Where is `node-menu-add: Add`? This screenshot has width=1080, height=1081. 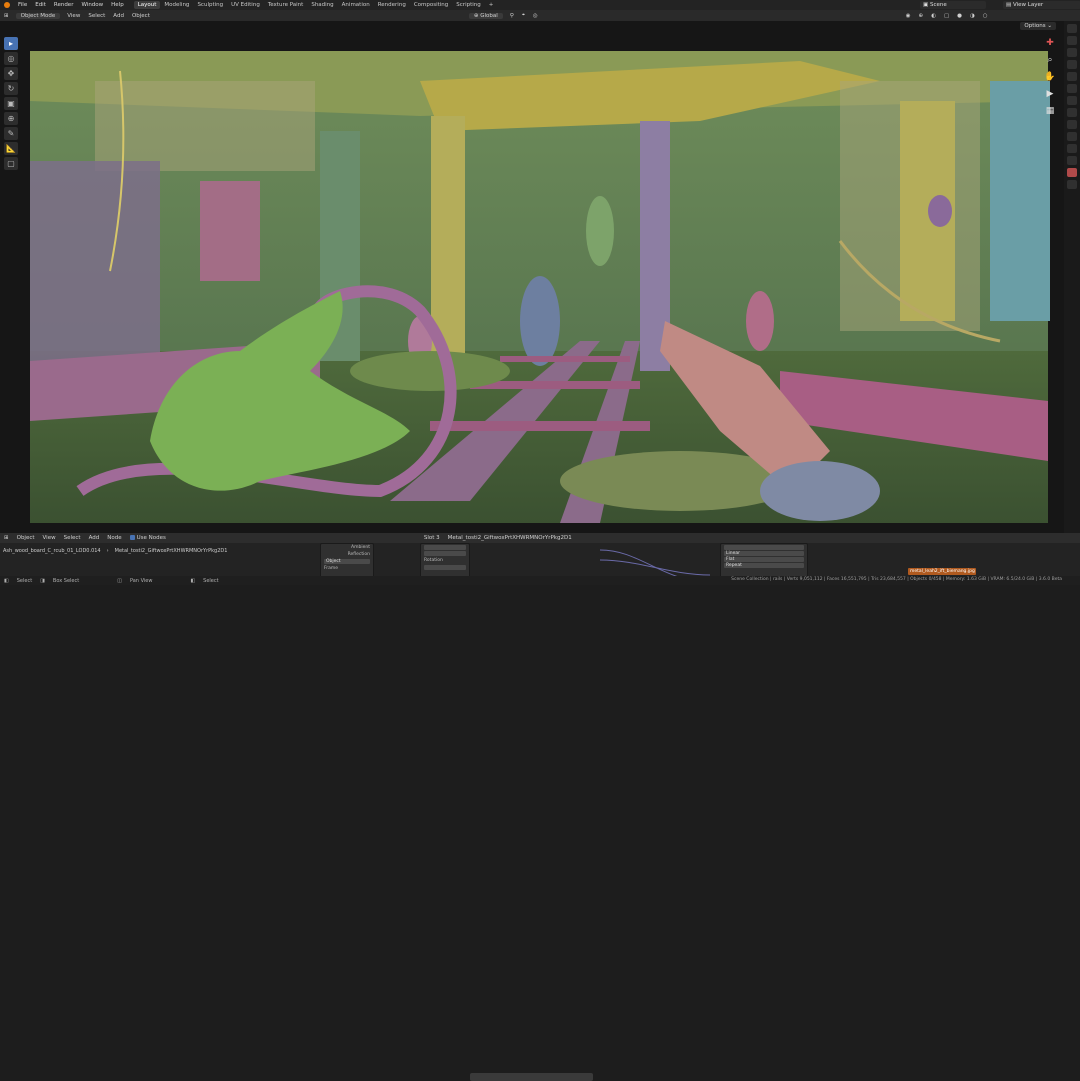 node-menu-add: Add is located at coordinates (94, 538).